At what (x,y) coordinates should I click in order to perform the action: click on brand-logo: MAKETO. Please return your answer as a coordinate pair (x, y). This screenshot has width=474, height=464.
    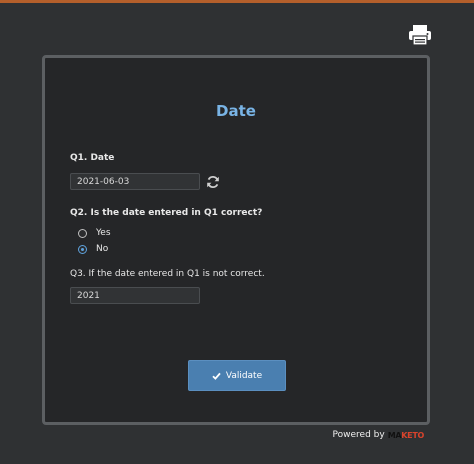
    Looking at the image, I should click on (406, 435).